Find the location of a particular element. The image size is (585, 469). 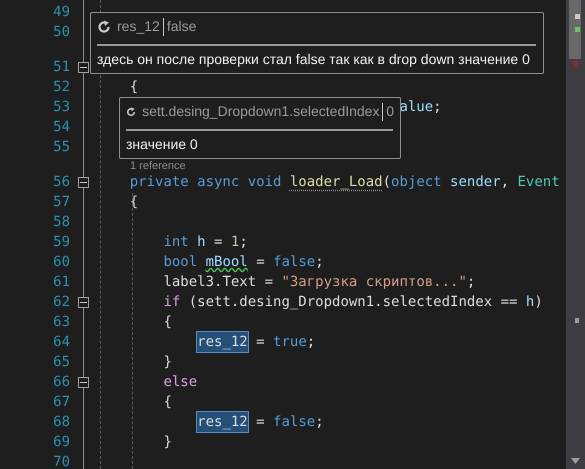

code-text: label3.Text = is located at coordinates (218, 282).